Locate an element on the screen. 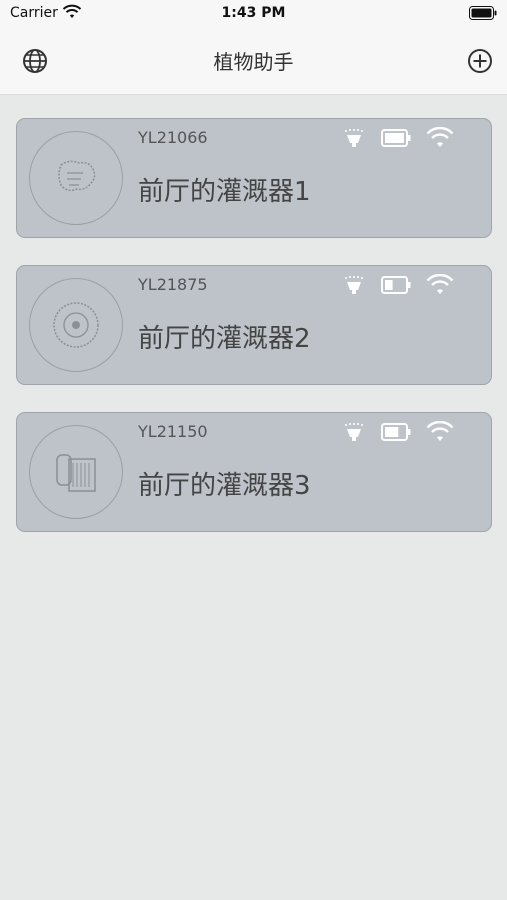 Image resolution: width=507 pixels, height=900 pixels. battery-status-icon is located at coordinates (483, 13).